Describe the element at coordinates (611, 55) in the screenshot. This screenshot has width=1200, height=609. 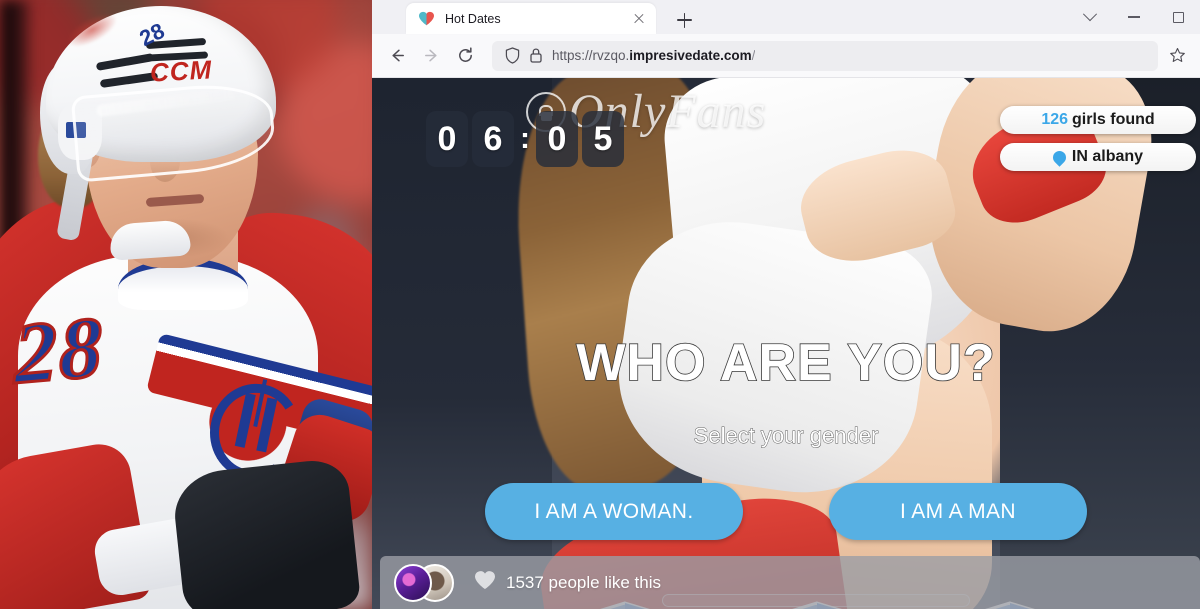
I see `url-subdomain: rvzqo.` at that location.